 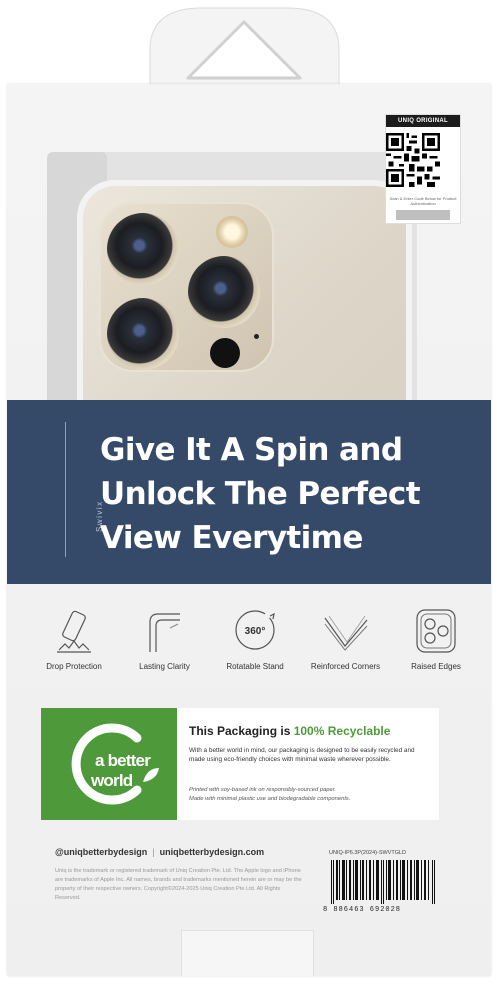 I want to click on bottom-tab, so click(x=247, y=953).